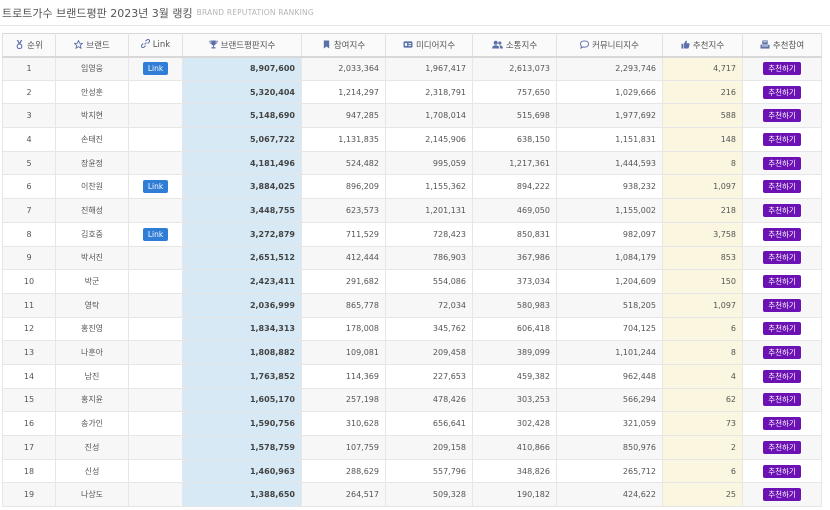 The height and width of the screenshot is (510, 830). Describe the element at coordinates (343, 68) in the screenshot. I see `participation-cell: 2,033,364` at that location.